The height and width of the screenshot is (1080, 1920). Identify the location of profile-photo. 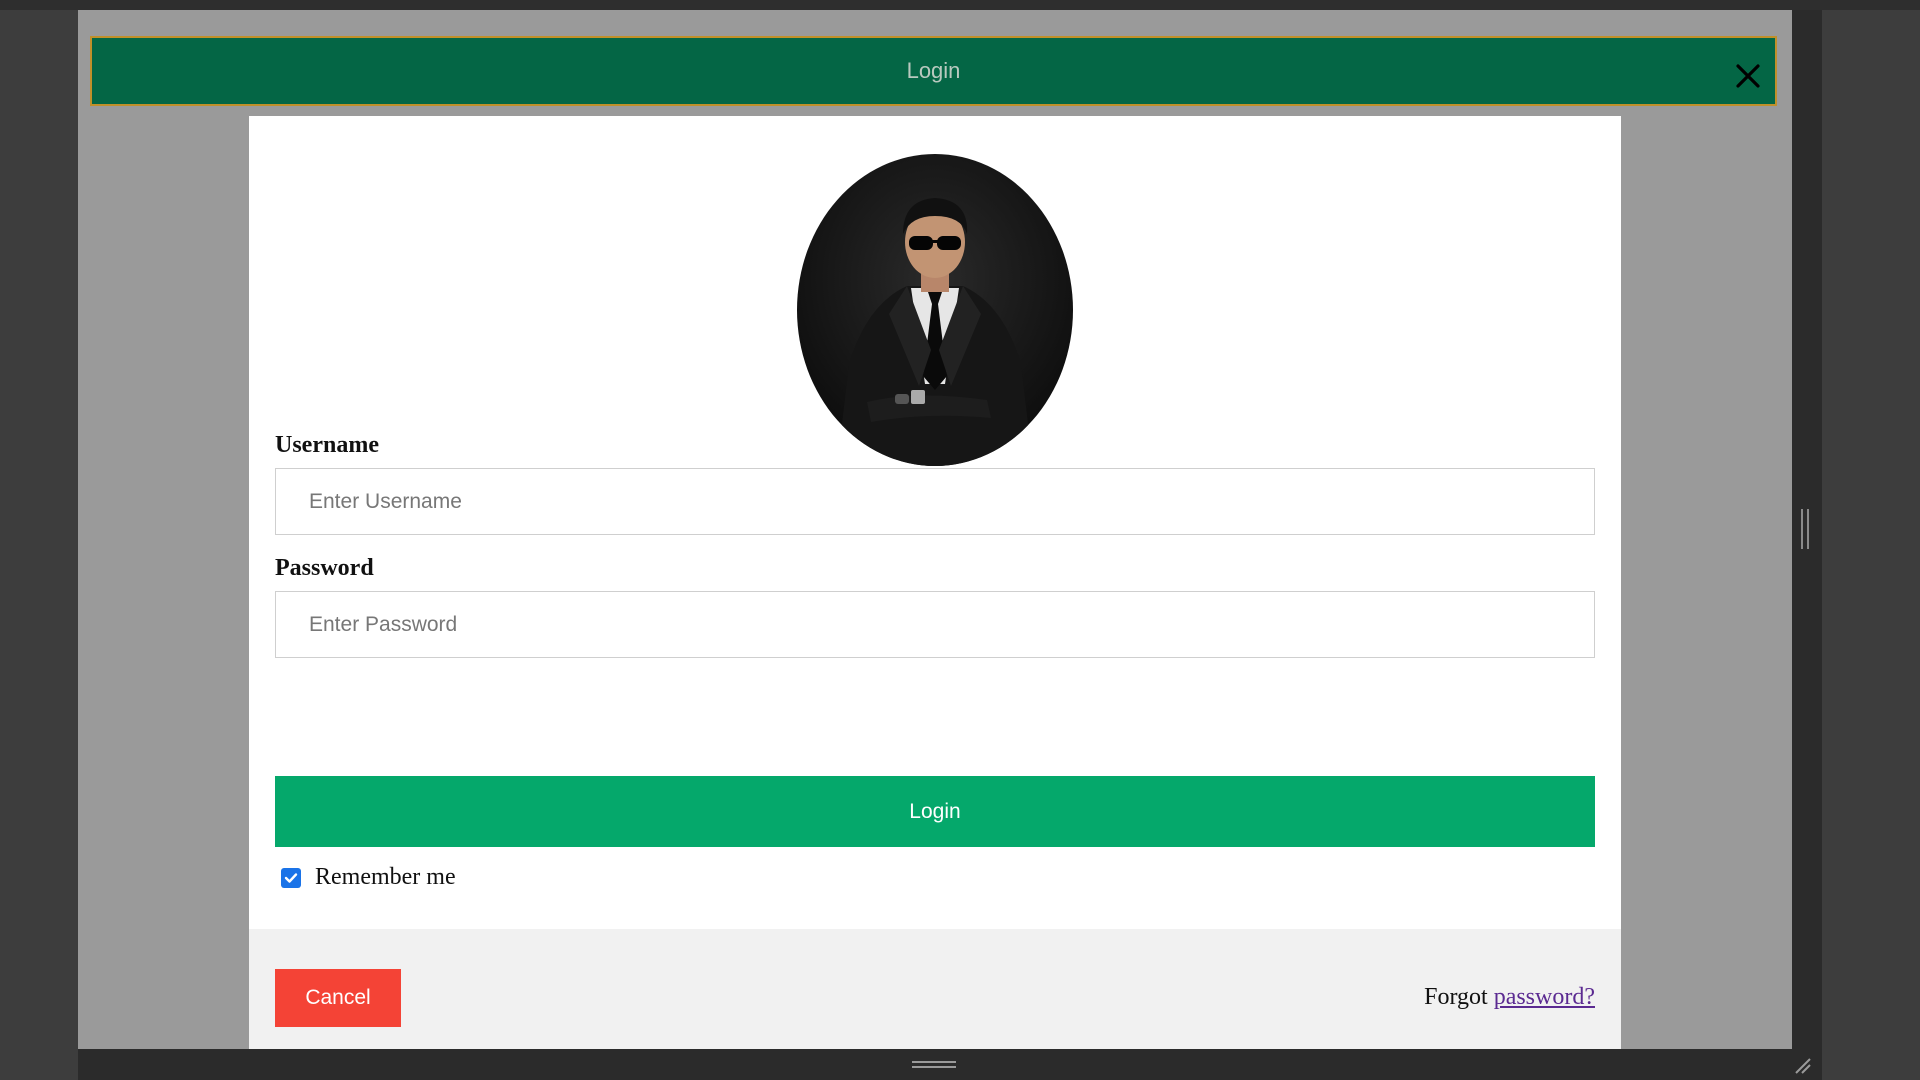
(935, 310).